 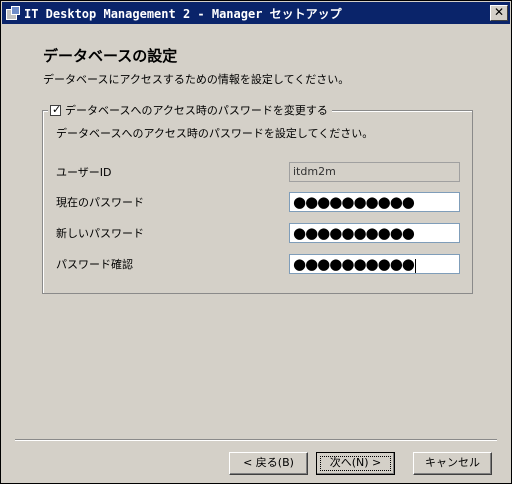 I want to click on confirm-password-input: ●●●●●●●●●●, so click(x=374, y=264).